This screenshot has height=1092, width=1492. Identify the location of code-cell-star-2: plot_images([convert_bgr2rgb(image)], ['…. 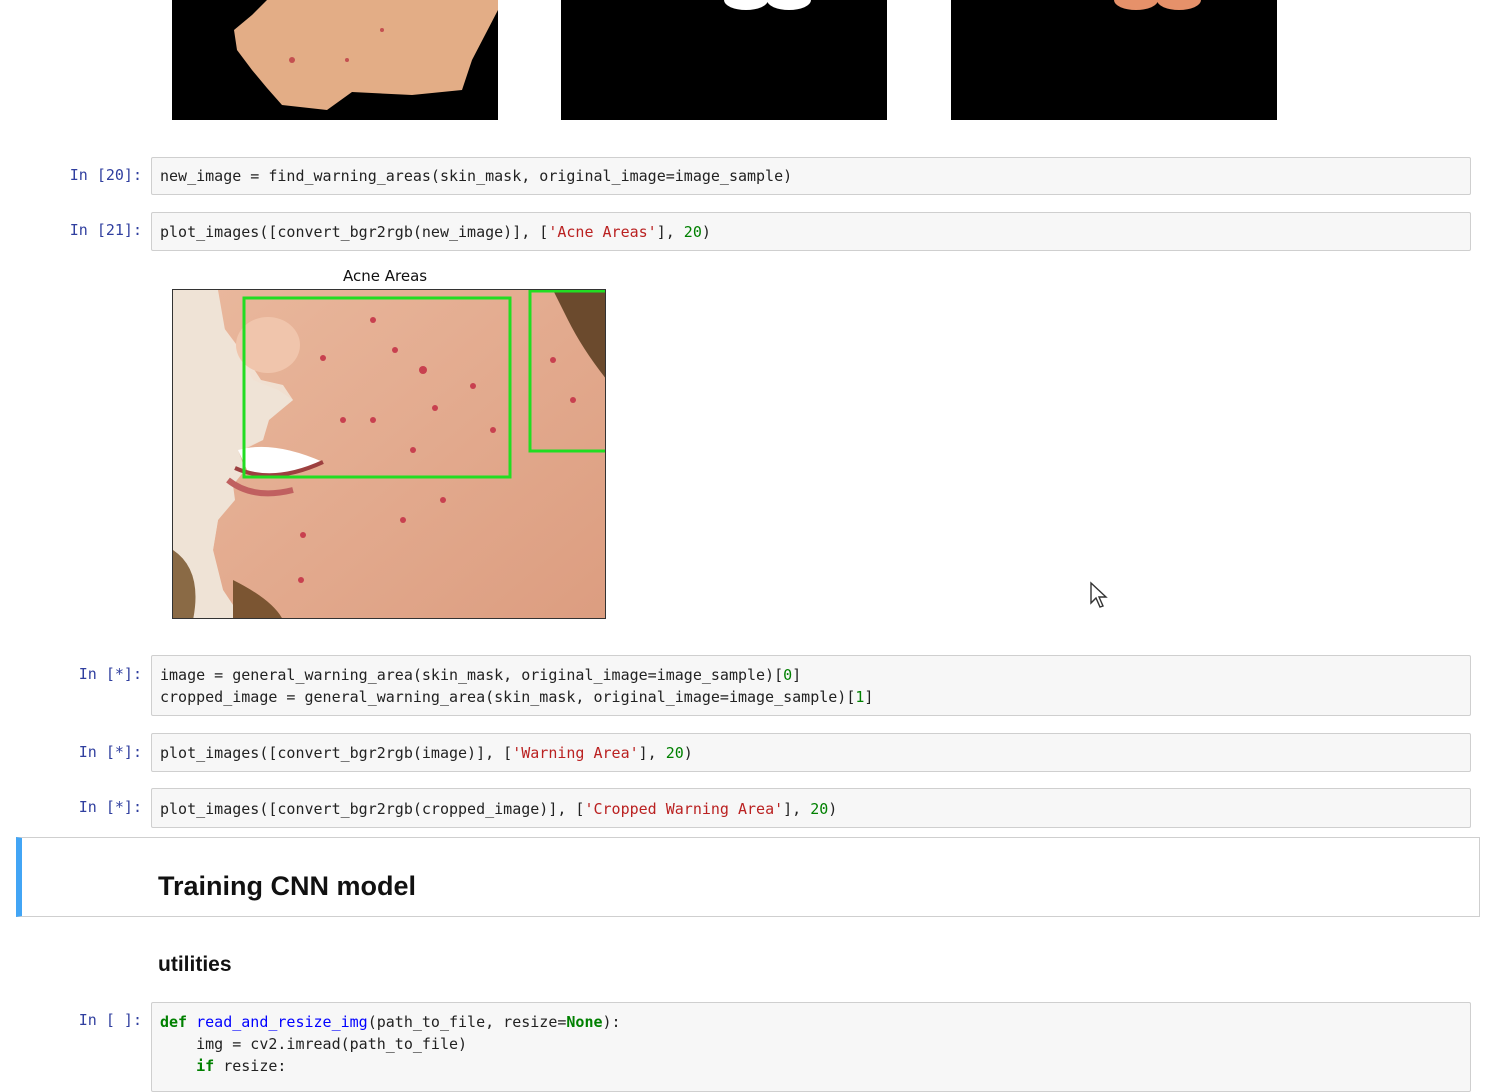
(811, 752).